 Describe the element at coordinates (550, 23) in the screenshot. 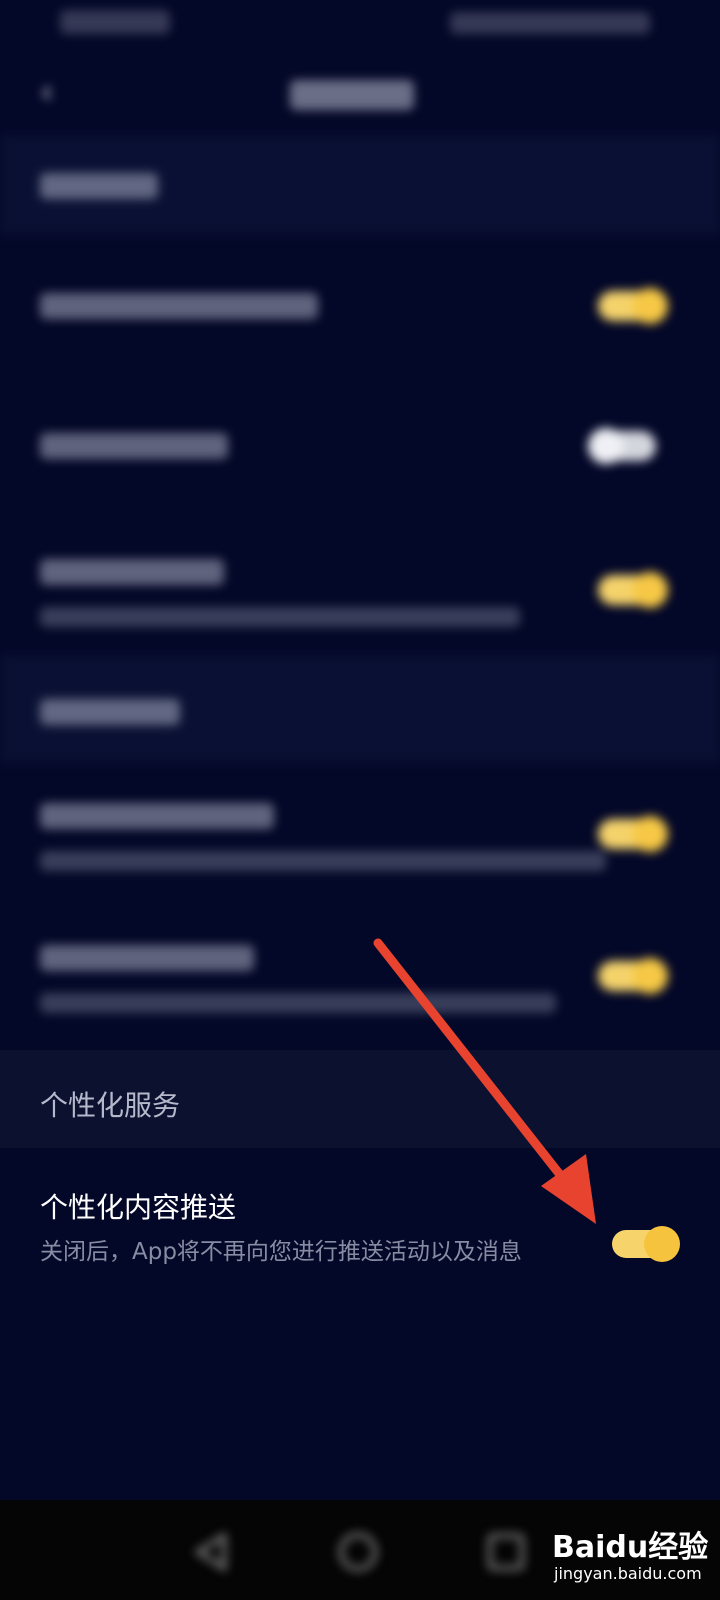

I see `status-icons` at that location.